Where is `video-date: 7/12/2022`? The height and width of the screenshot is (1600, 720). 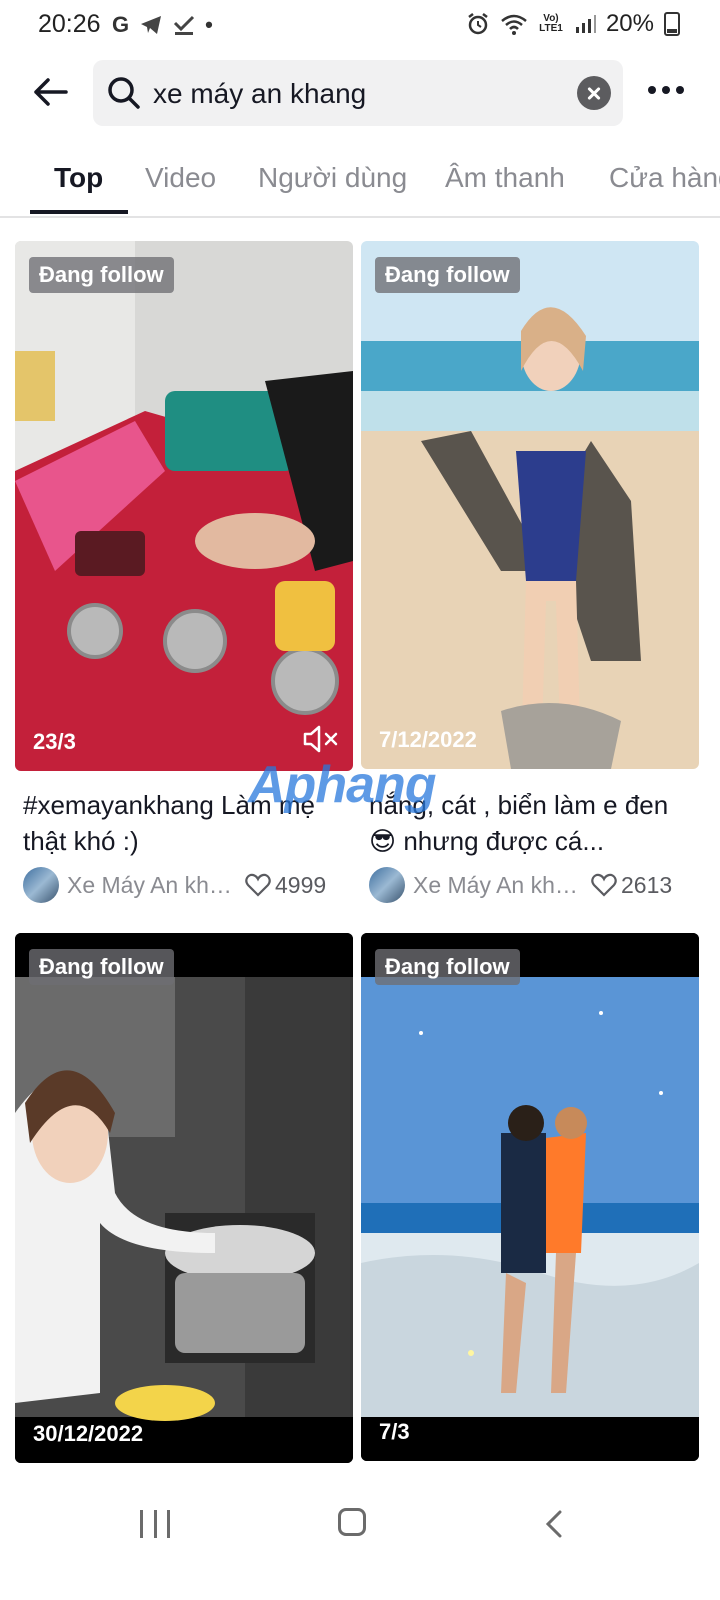 video-date: 7/12/2022 is located at coordinates (428, 739).